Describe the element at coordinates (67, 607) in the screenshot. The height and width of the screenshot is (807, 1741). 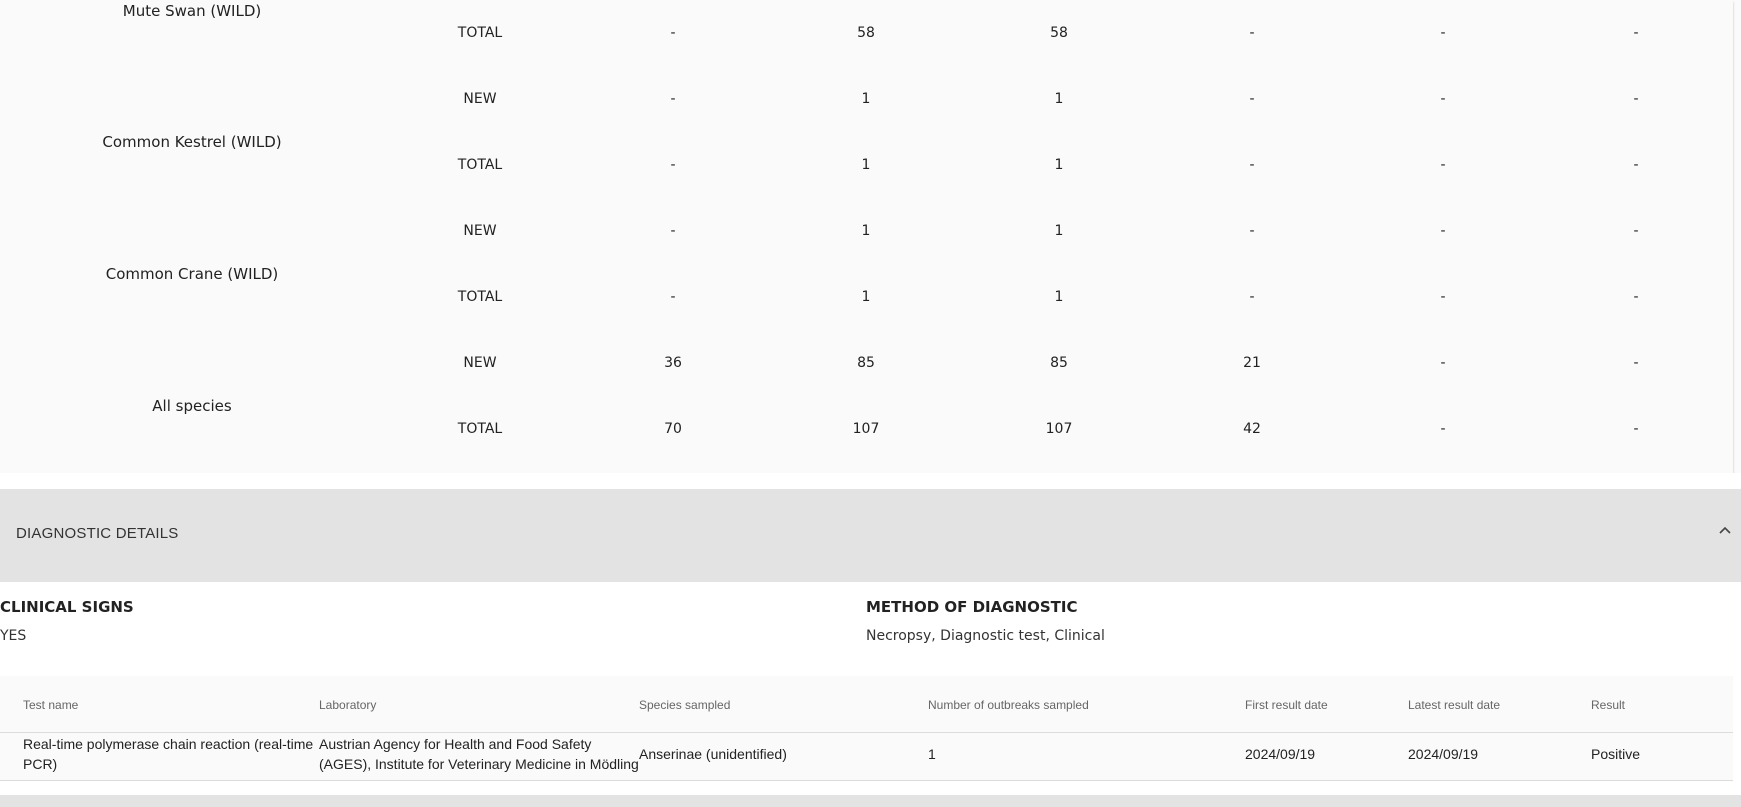
I see `clinical-signs-label: CLINICAL SIGNS` at that location.